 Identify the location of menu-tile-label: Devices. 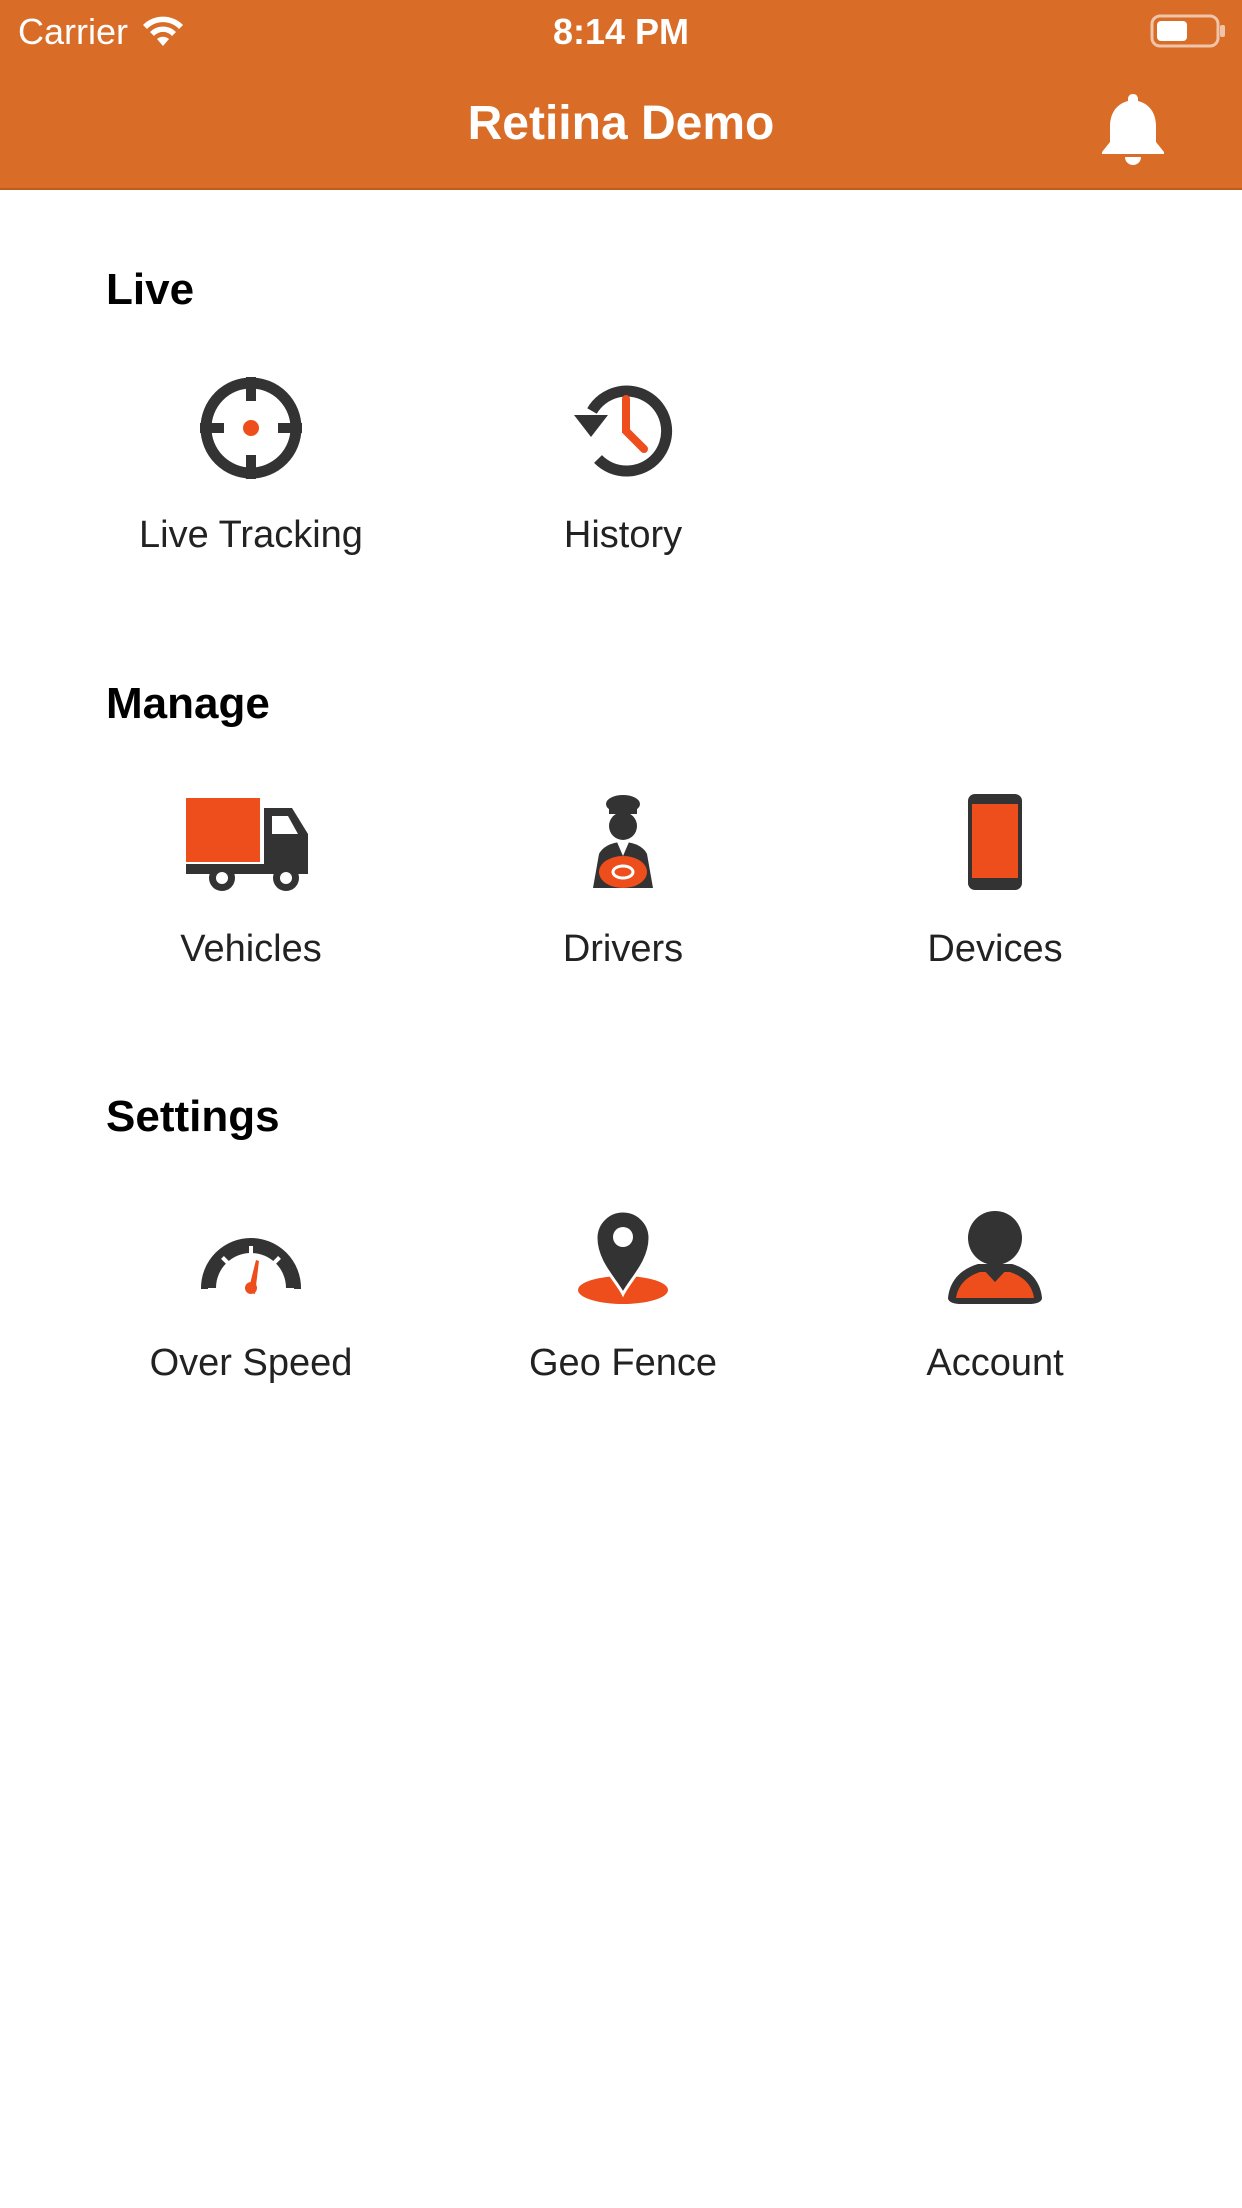
(995, 949).